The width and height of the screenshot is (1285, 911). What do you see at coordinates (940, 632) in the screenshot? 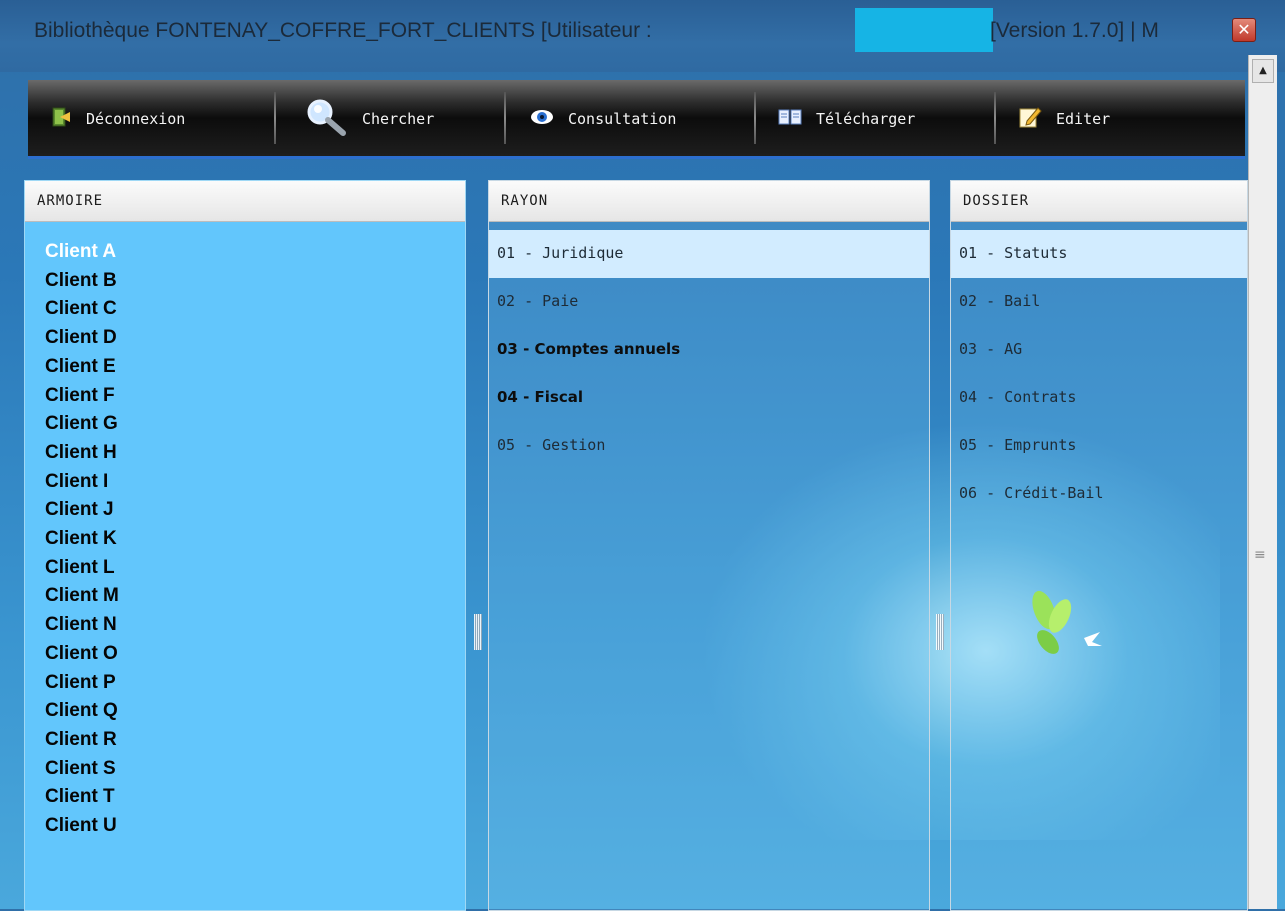
I see `rayon-dossier-splitter` at bounding box center [940, 632].